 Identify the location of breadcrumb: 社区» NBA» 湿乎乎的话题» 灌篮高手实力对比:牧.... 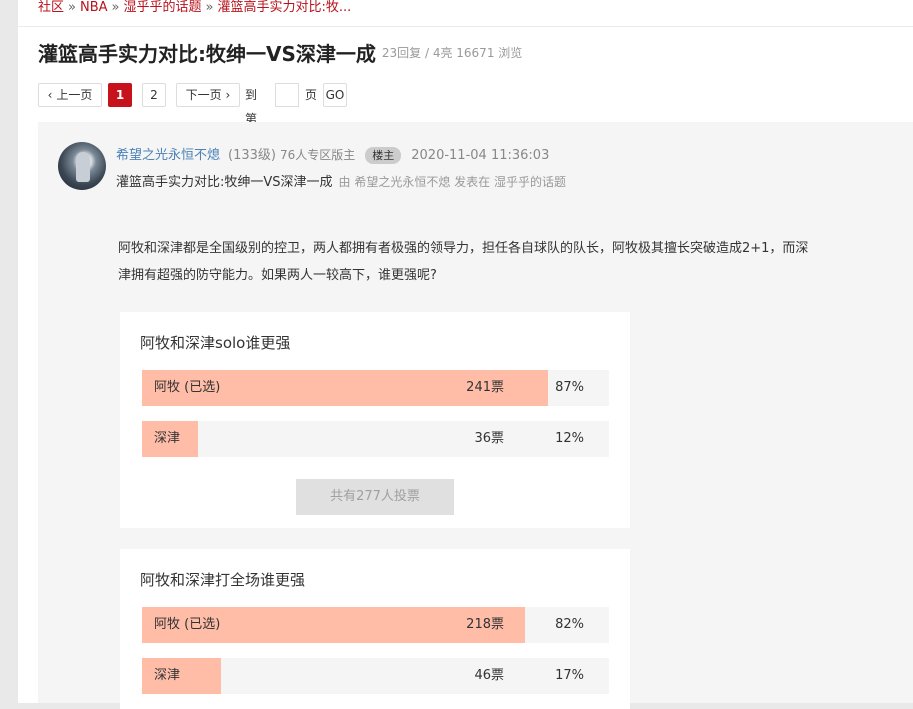
(194, 9).